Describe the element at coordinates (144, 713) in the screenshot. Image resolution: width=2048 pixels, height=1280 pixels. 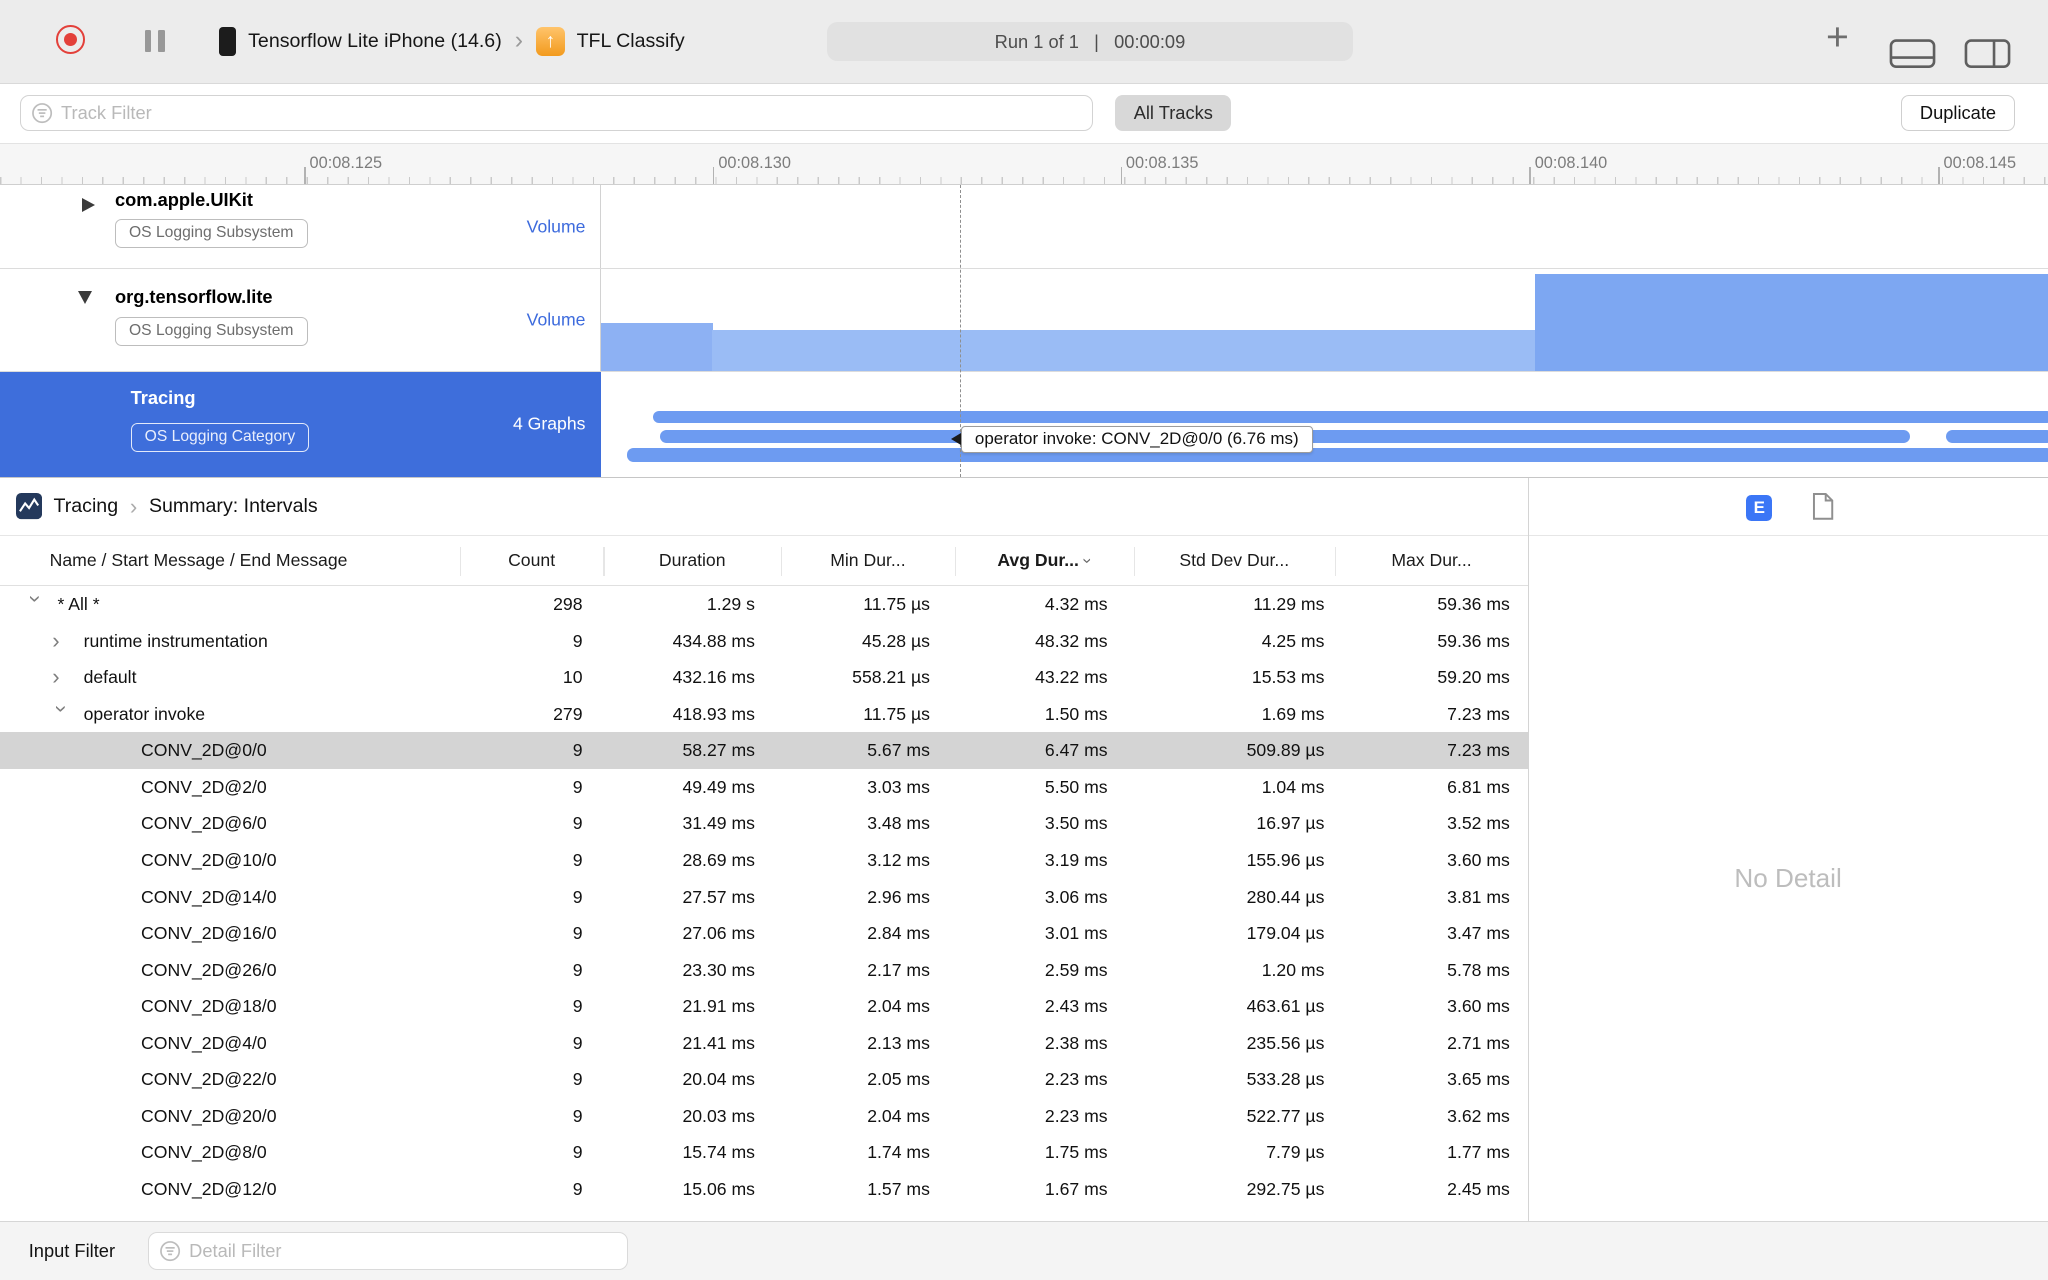
I see `interval-name: operator invoke` at that location.